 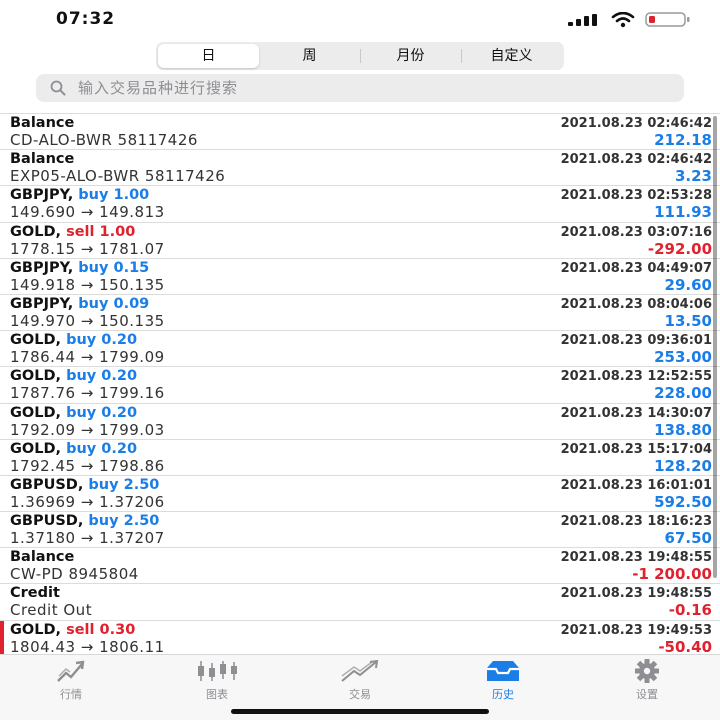 What do you see at coordinates (309, 56) in the screenshot?
I see `segment-1: 周` at bounding box center [309, 56].